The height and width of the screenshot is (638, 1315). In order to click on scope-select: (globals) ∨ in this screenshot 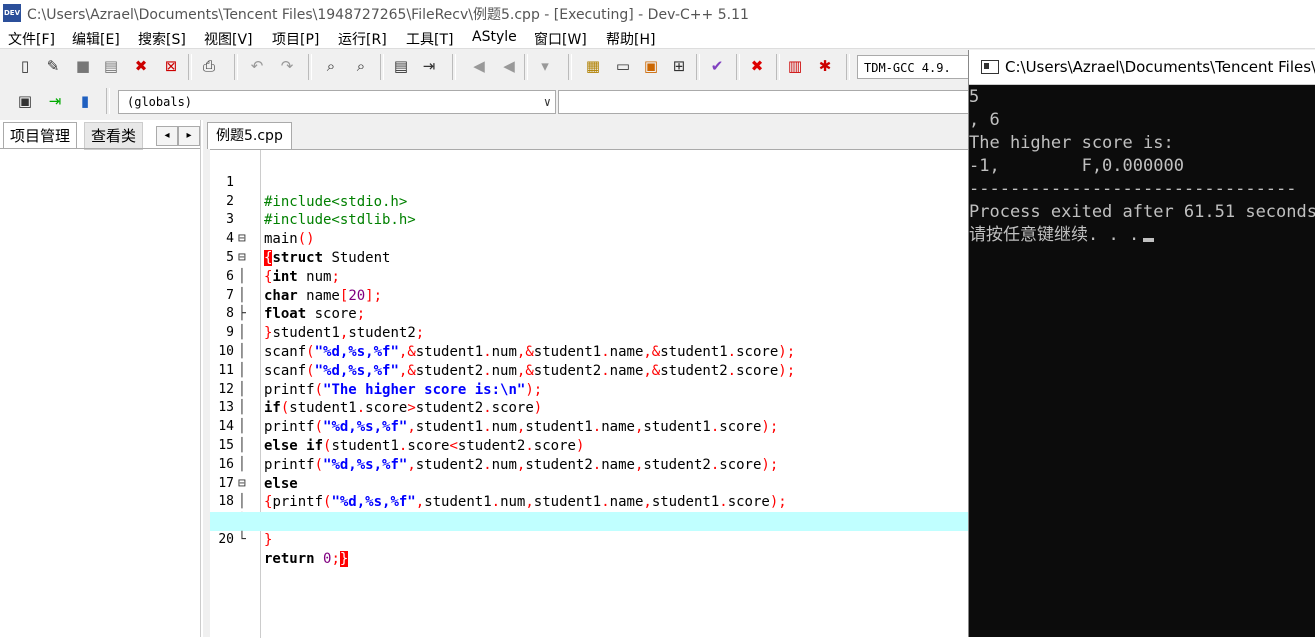, I will do `click(337, 102)`.